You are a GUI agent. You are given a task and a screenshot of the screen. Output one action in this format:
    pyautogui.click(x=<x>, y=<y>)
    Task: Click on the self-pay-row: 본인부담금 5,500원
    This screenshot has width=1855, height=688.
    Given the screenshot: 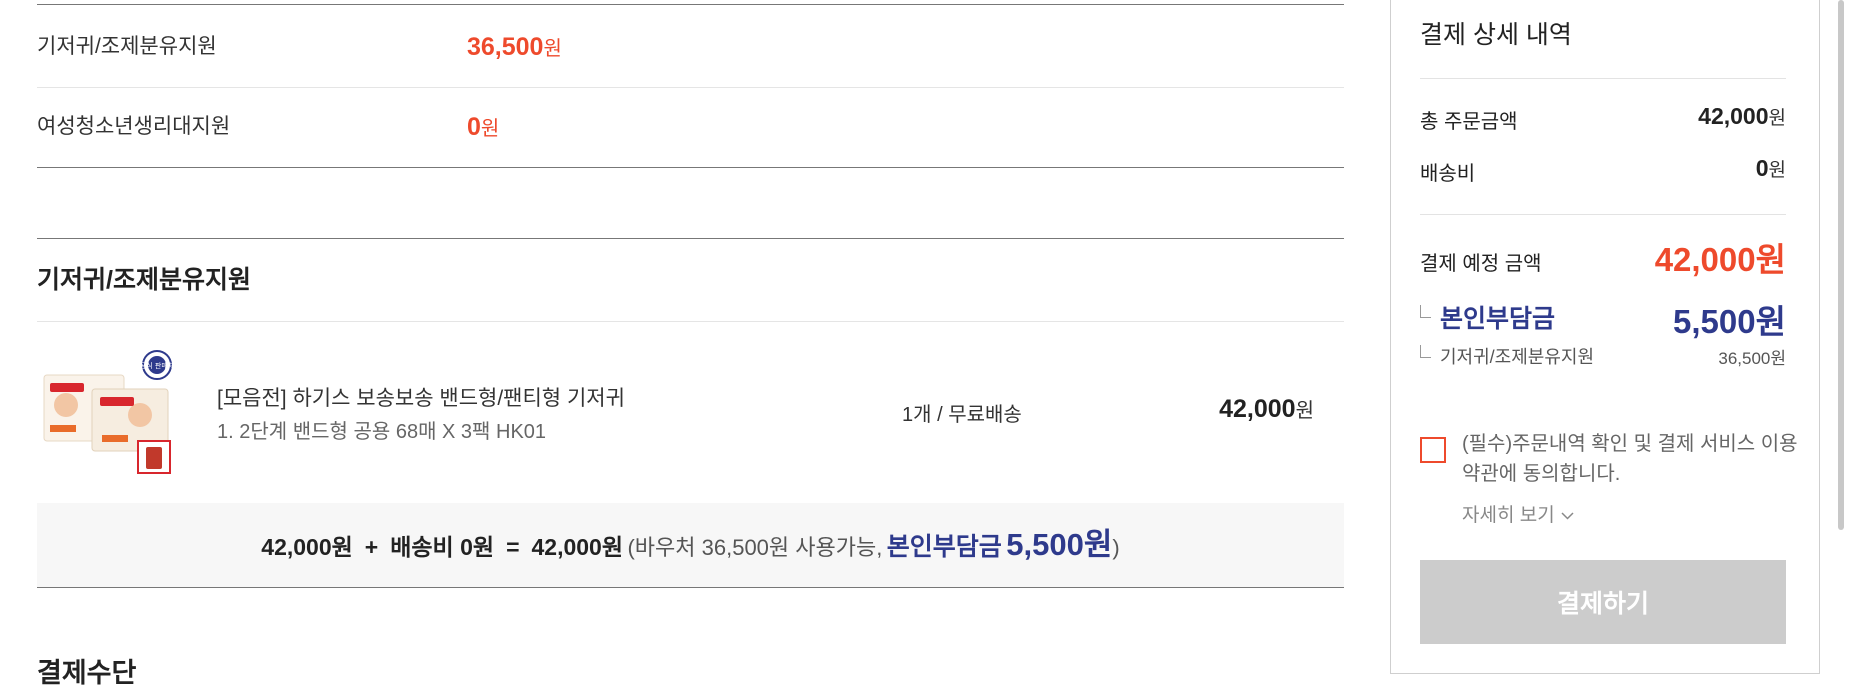 What is the action you would take?
    pyautogui.click(x=1603, y=317)
    